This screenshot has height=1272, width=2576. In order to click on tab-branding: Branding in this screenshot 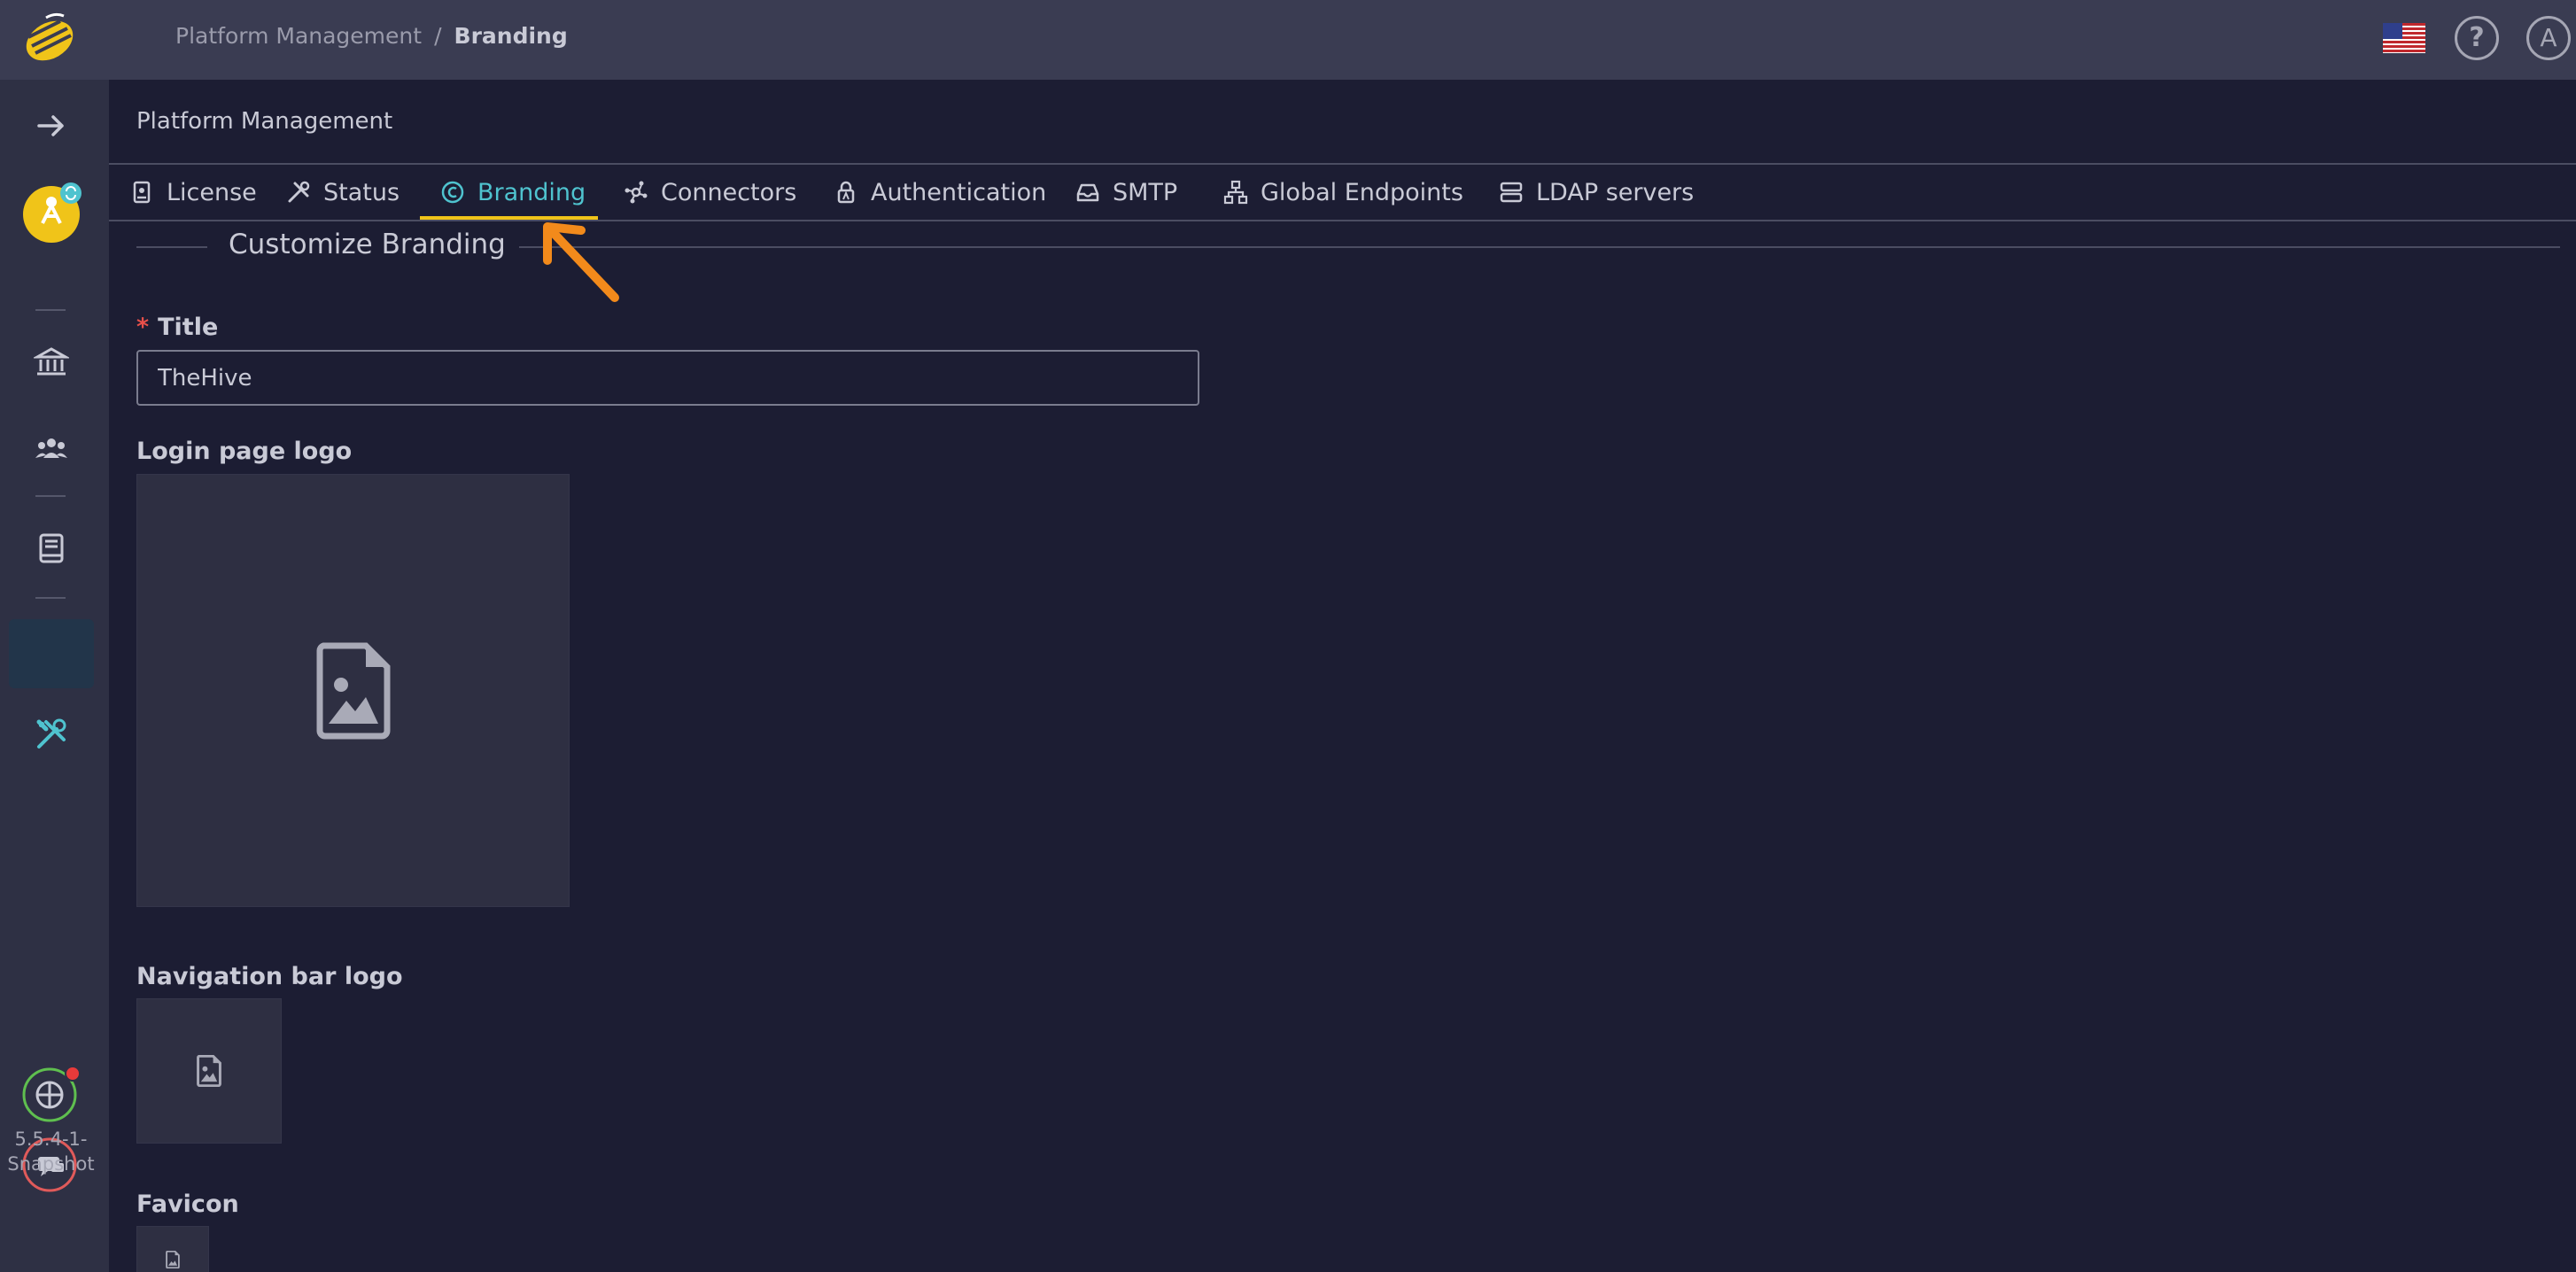, I will do `click(513, 192)`.